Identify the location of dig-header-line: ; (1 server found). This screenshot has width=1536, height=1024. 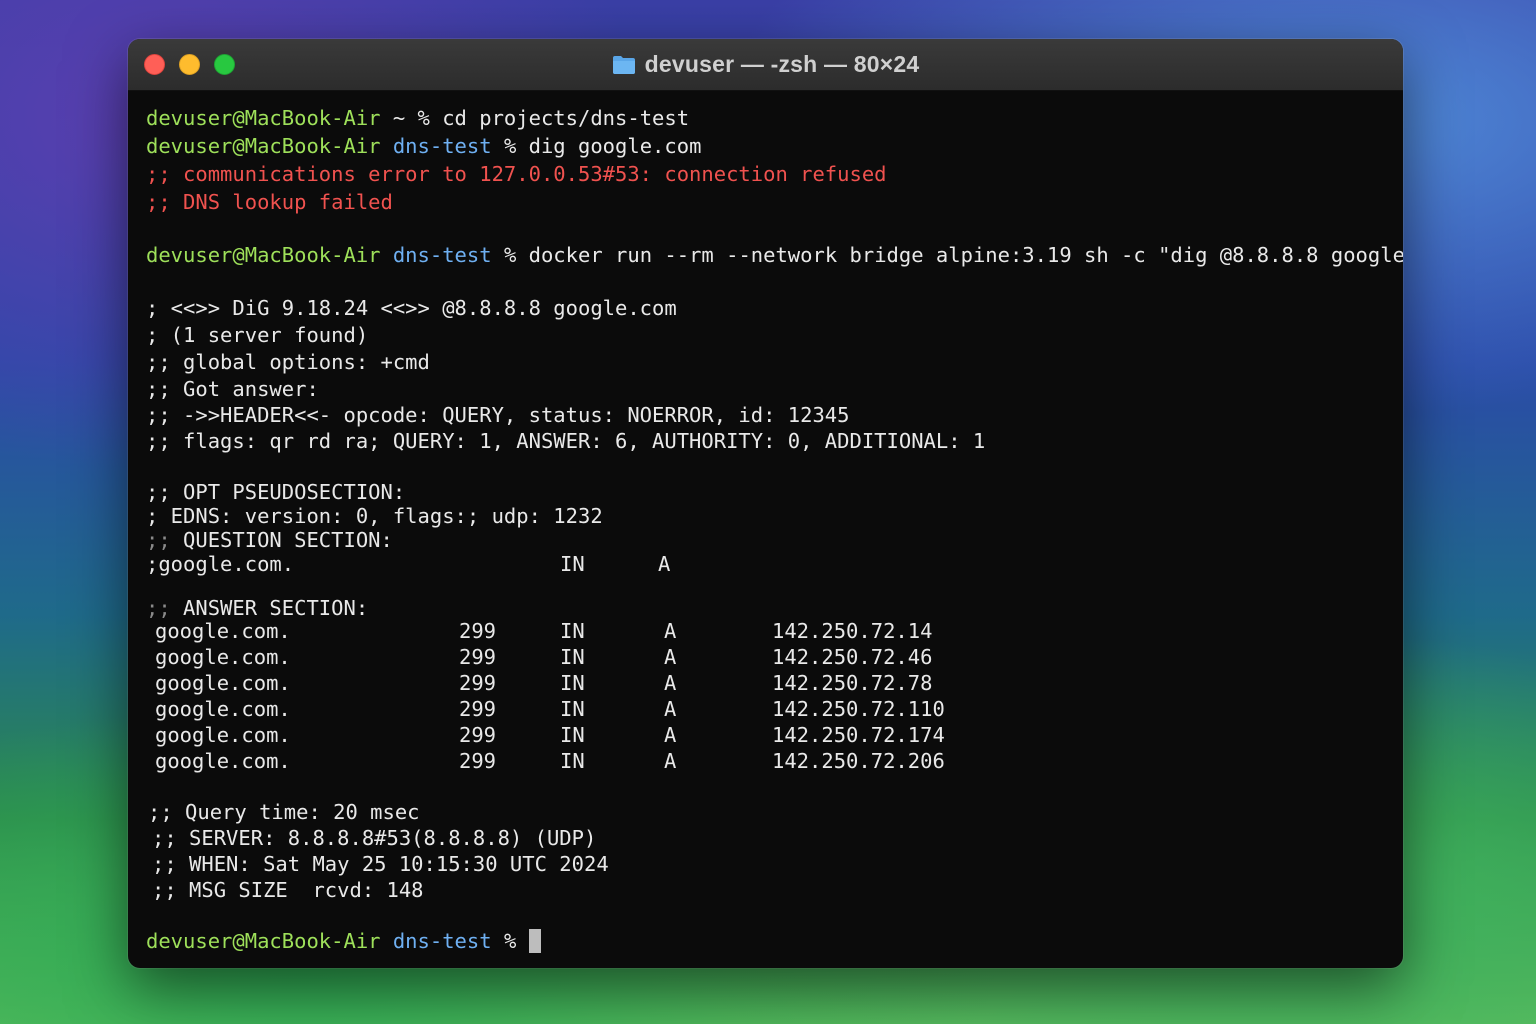
(257, 335).